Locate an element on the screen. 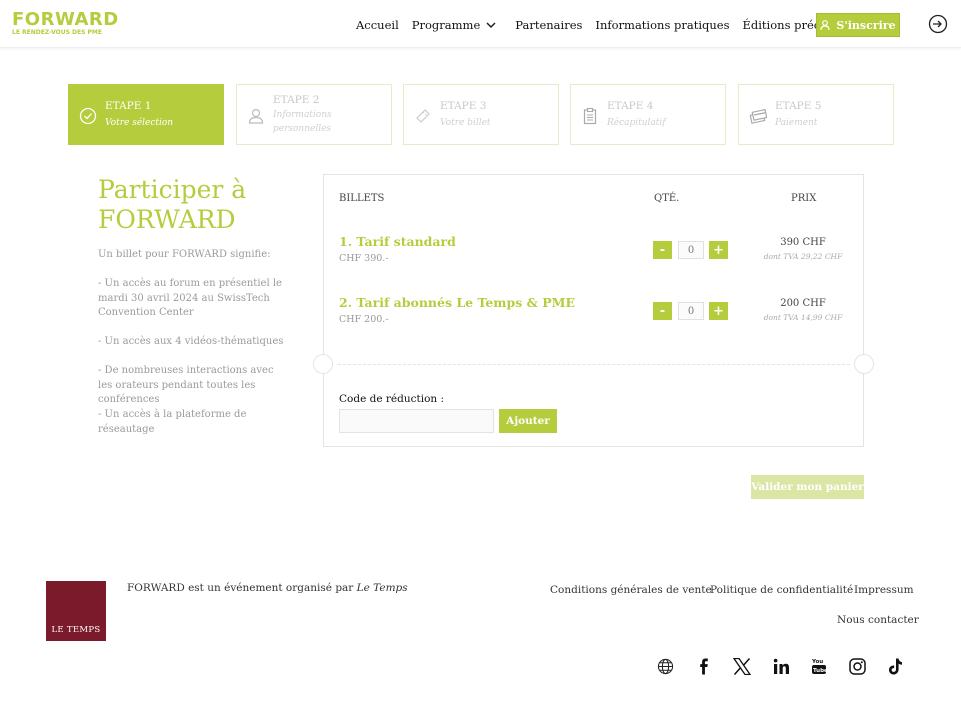 This screenshot has height=706, width=961. footer-link-impressum: Impressum is located at coordinates (884, 590).